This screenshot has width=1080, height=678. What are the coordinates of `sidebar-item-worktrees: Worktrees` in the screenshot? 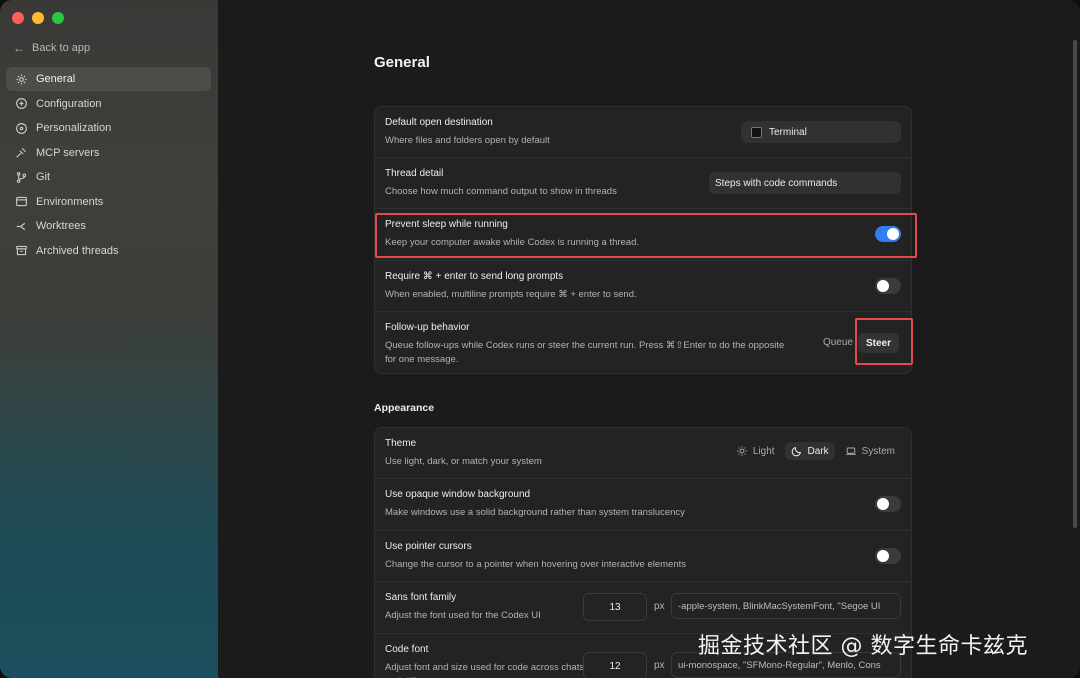 It's located at (108, 226).